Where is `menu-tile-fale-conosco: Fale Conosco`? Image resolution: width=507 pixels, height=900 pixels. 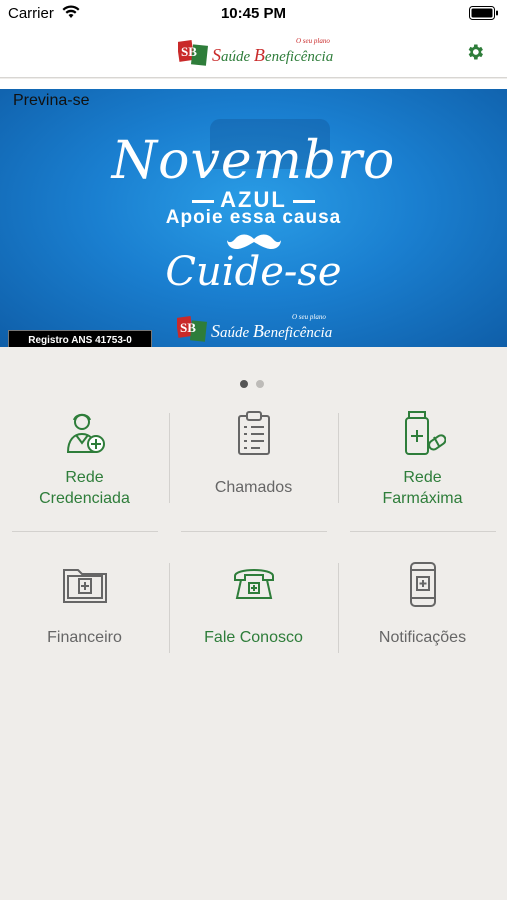 menu-tile-fale-conosco: Fale Conosco is located at coordinates (253, 637).